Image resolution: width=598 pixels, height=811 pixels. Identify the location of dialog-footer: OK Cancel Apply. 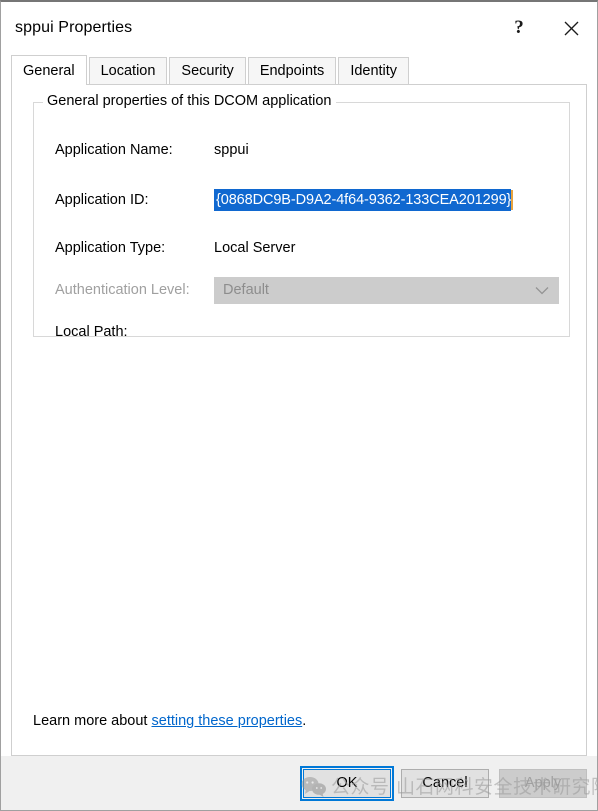
(299, 783).